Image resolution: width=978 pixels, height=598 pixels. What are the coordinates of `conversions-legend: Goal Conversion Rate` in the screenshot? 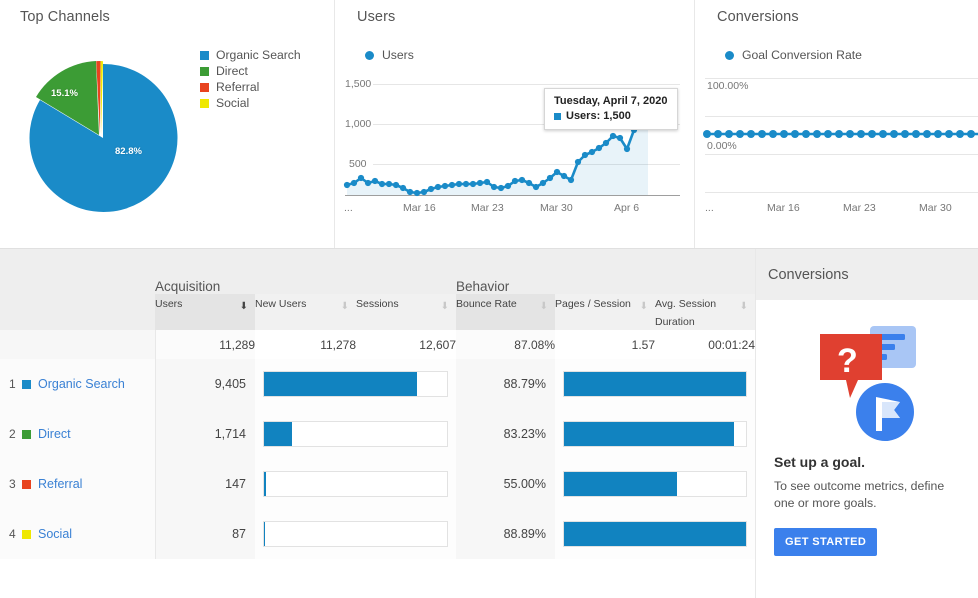 It's located at (793, 56).